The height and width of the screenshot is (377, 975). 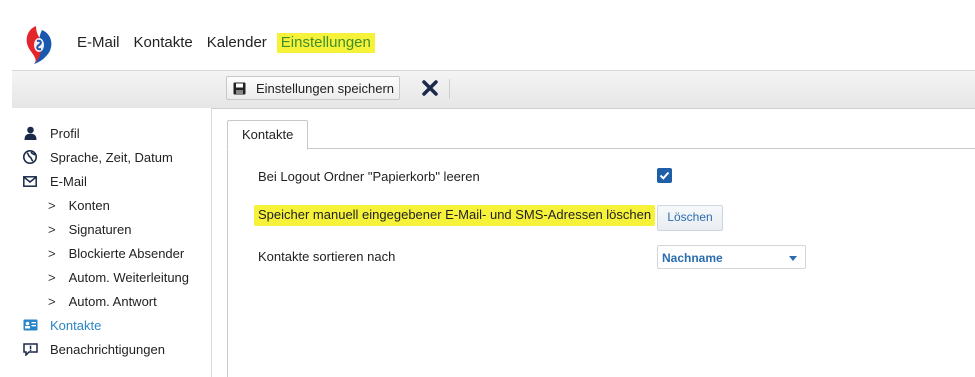 What do you see at coordinates (129, 277) in the screenshot?
I see `sidebar-item-label: Autom. Weiterleitung` at bounding box center [129, 277].